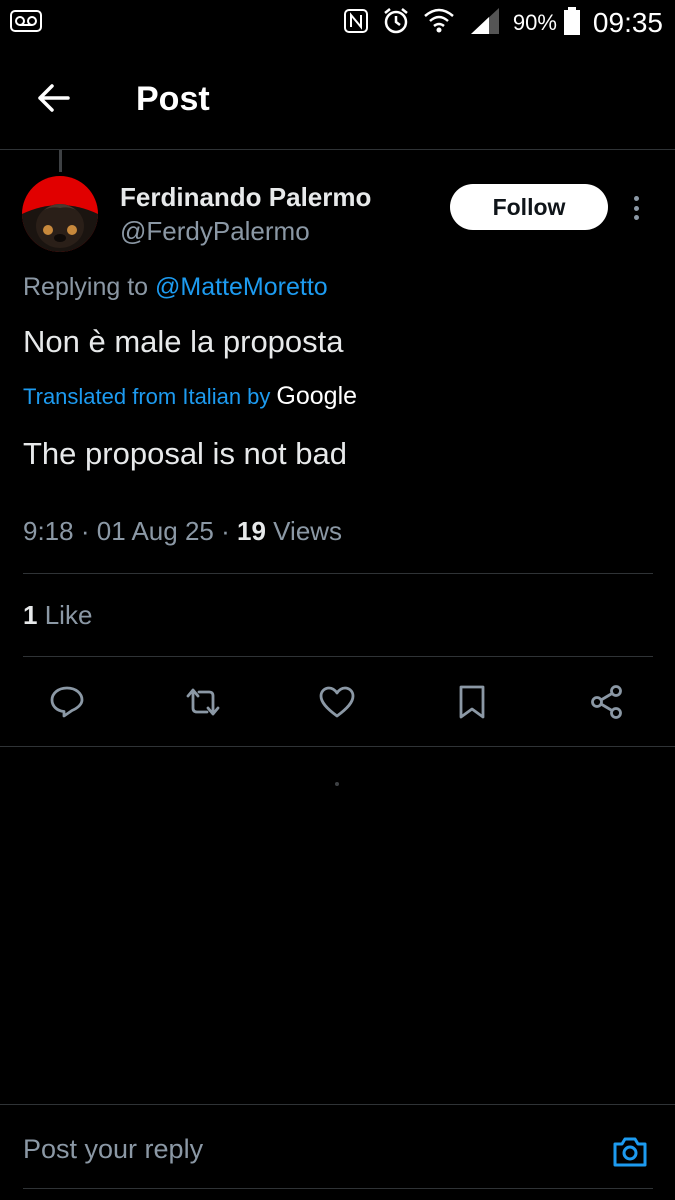 This screenshot has width=675, height=1200. I want to click on post-meta: 9:18 · 01 Aug 25 · 19 Views, so click(182, 531).